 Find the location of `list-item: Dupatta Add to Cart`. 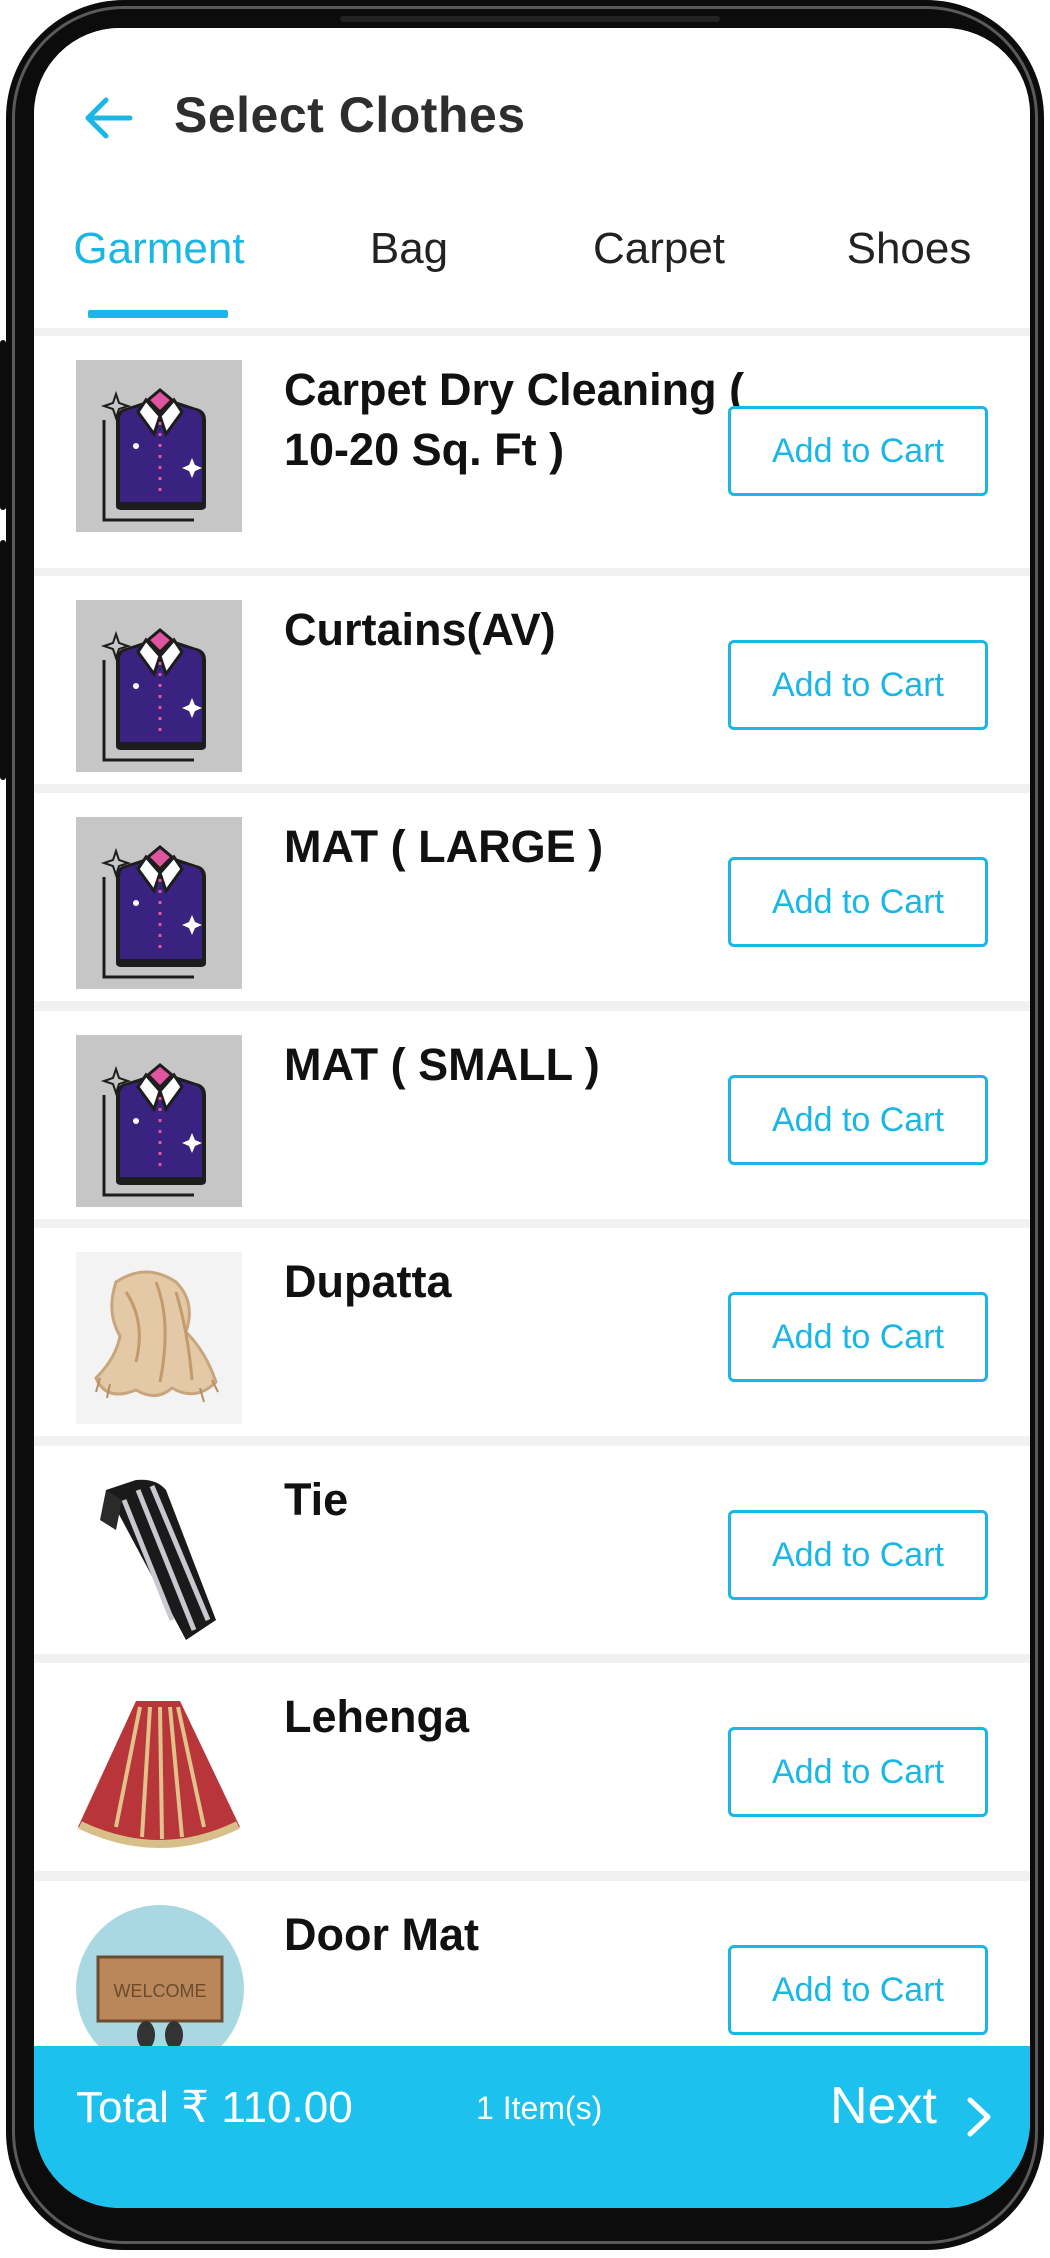

list-item: Dupatta Add to Cart is located at coordinates (532, 1332).